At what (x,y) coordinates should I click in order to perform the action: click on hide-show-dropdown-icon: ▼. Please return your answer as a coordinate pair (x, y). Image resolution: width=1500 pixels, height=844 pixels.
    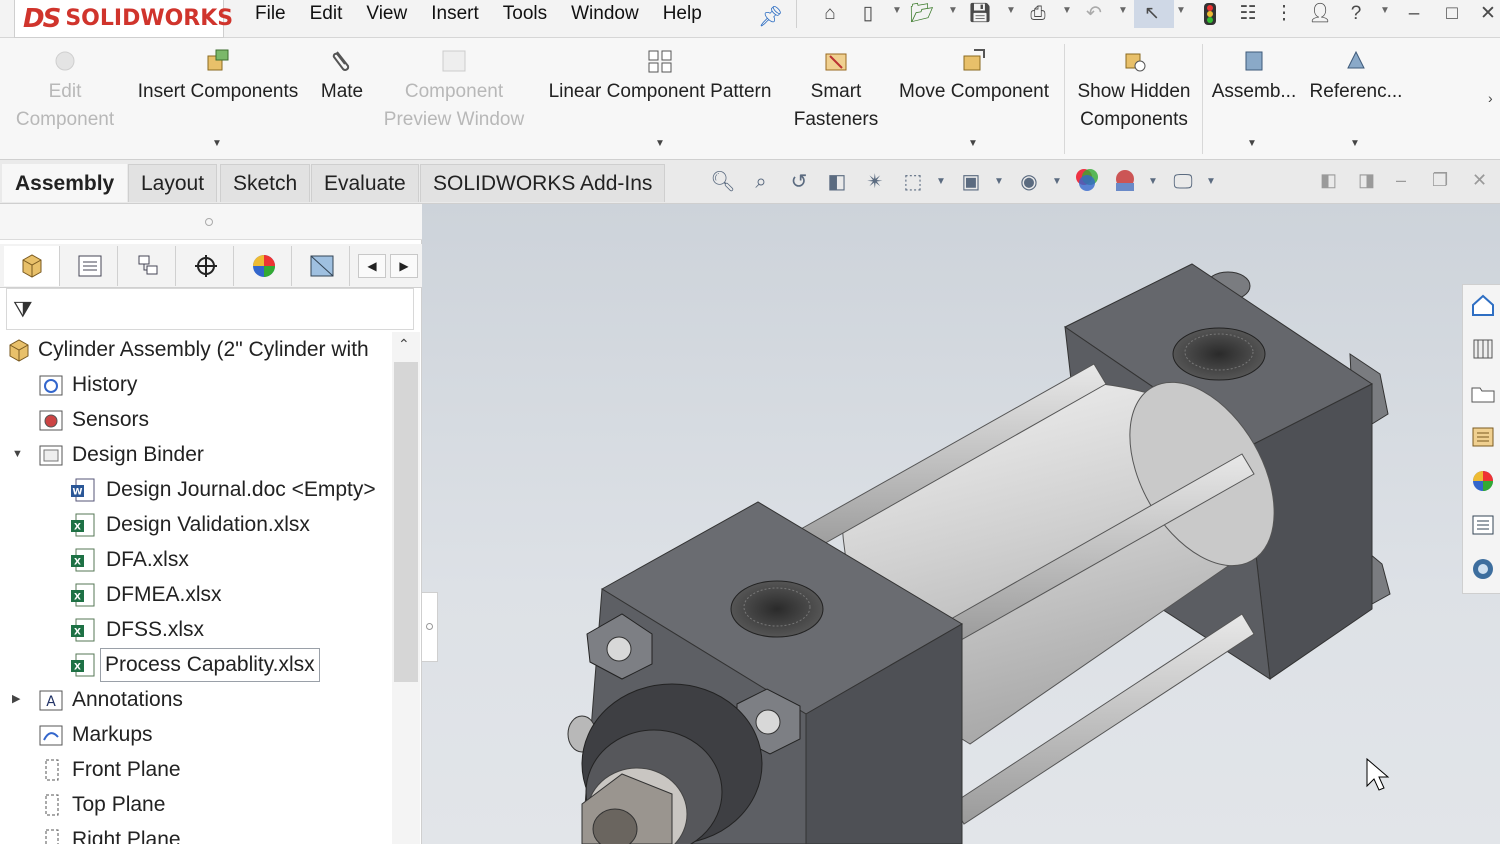
    Looking at the image, I should click on (1057, 182).